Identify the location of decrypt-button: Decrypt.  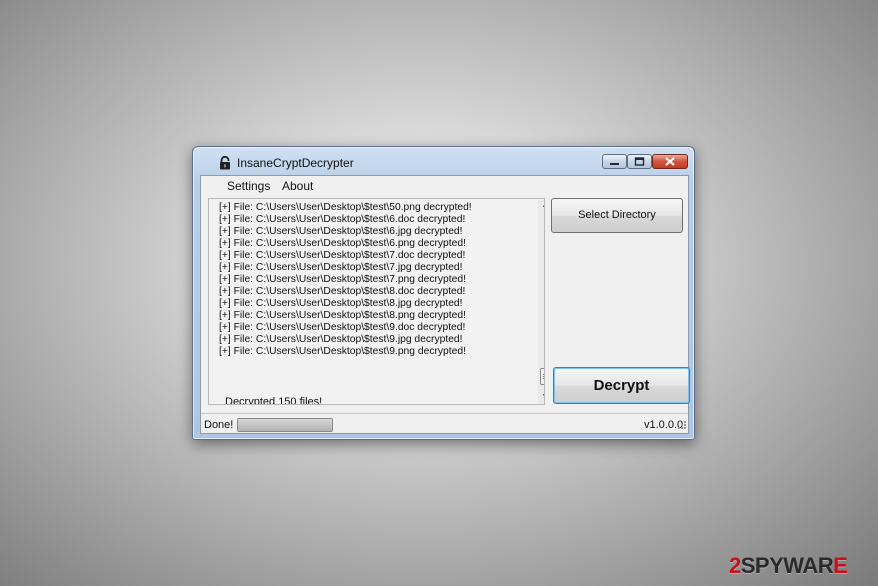
(621, 385).